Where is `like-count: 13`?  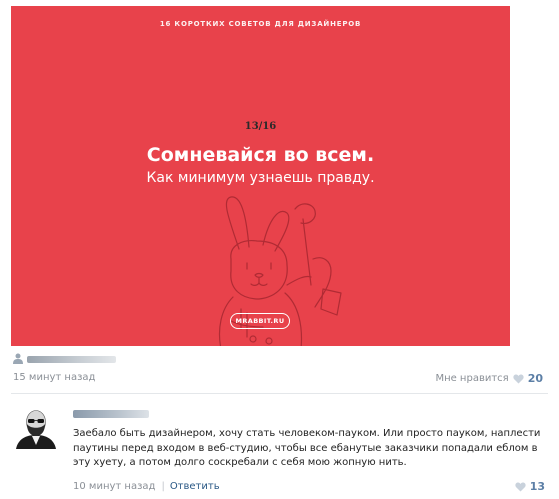 like-count: 13 is located at coordinates (537, 486).